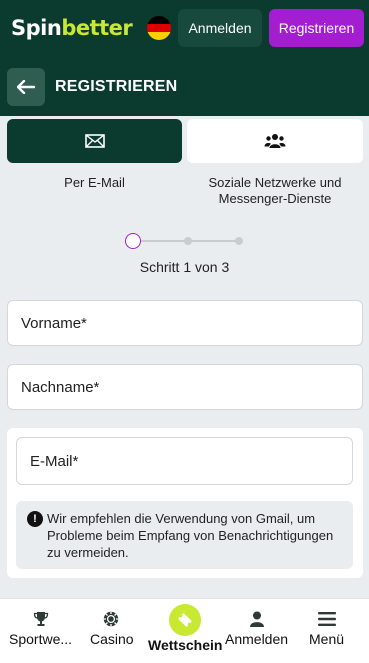  I want to click on step-1-active-dot, so click(133, 241).